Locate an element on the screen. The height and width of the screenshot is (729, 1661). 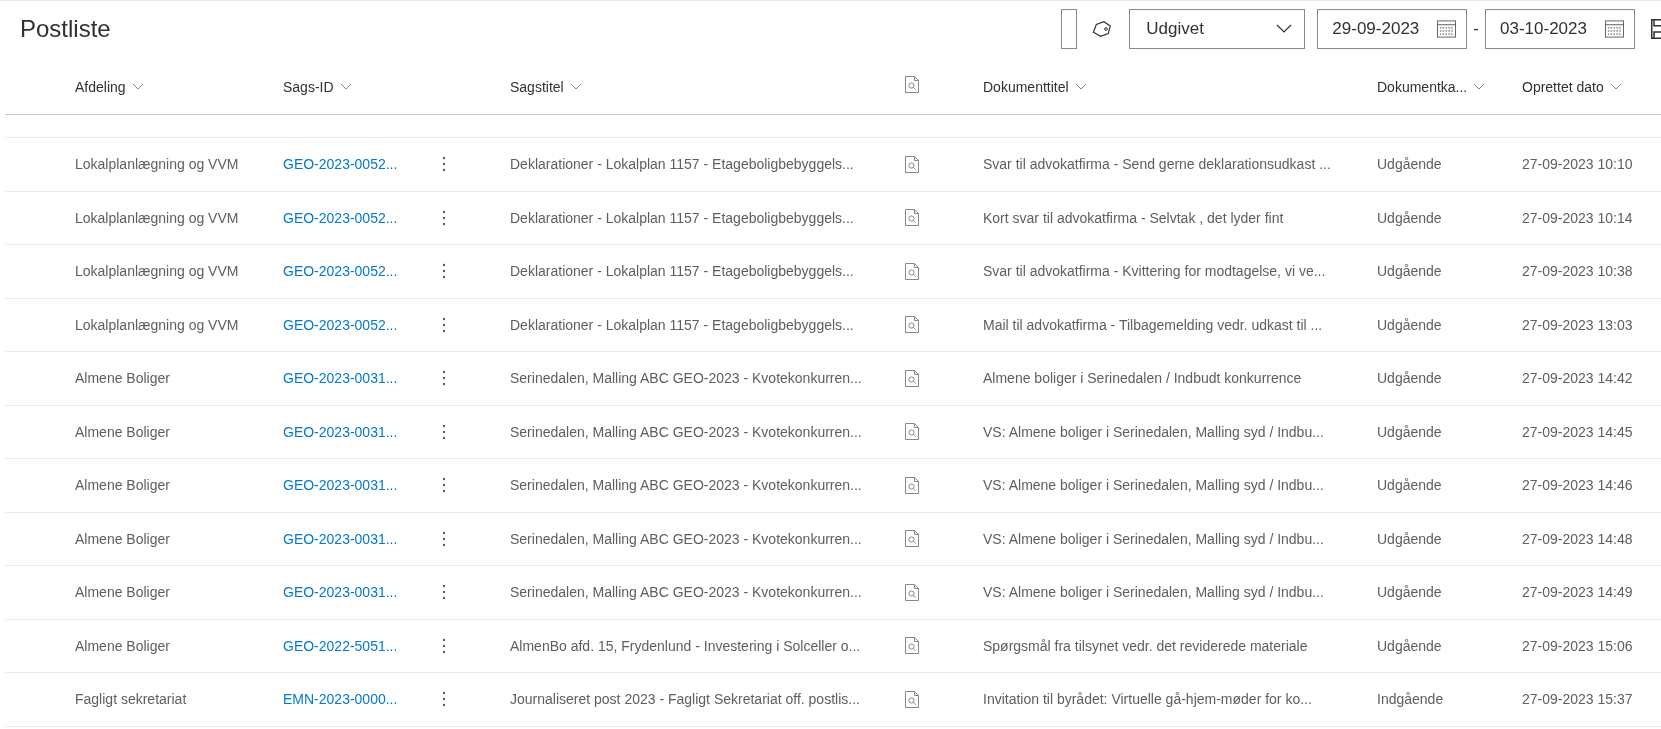
column-header: Oprettet dato is located at coordinates (1572, 86).